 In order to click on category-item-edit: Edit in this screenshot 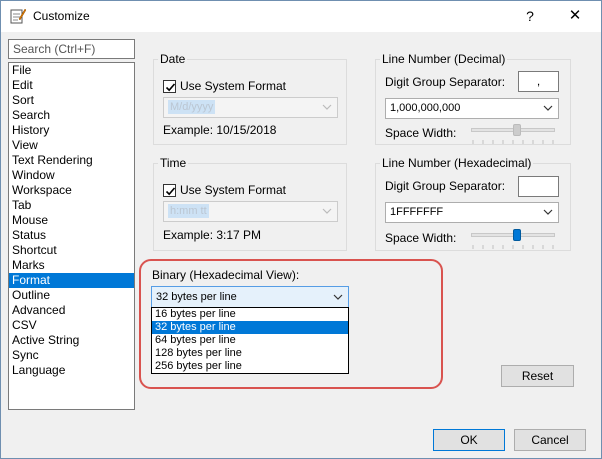, I will do `click(71, 85)`.